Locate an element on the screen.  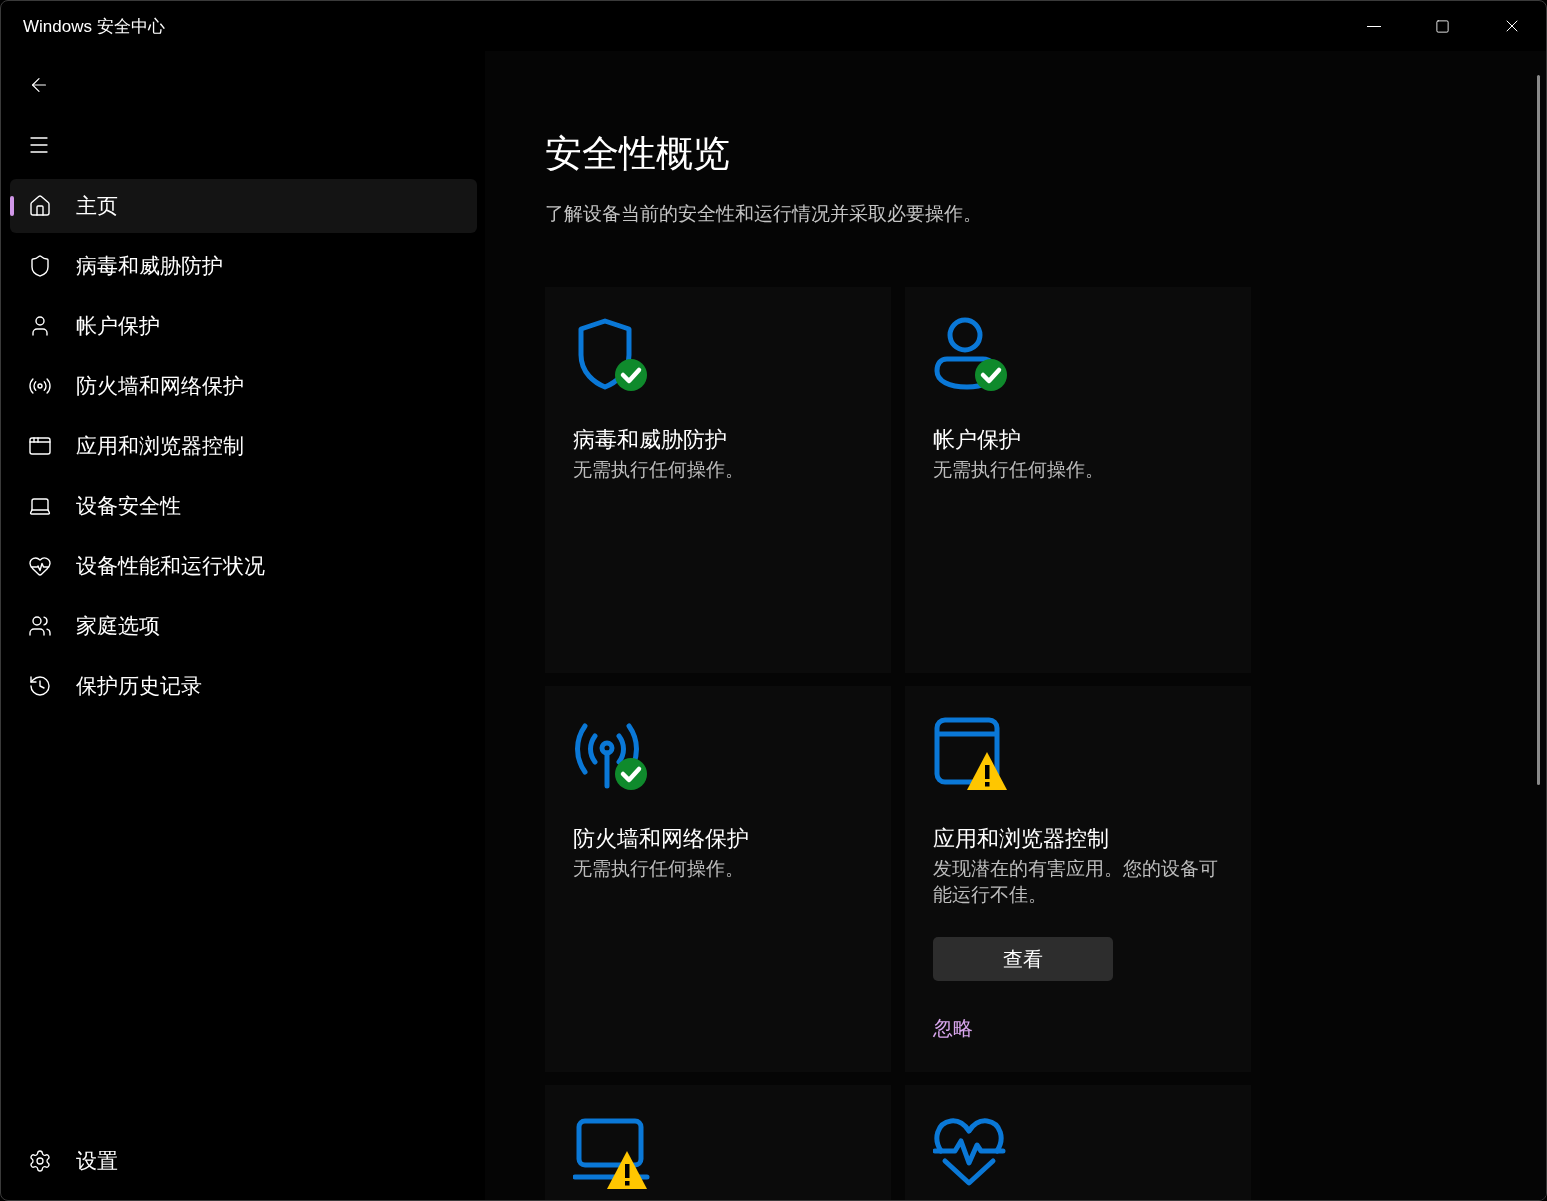
shield-icon is located at coordinates (40, 266).